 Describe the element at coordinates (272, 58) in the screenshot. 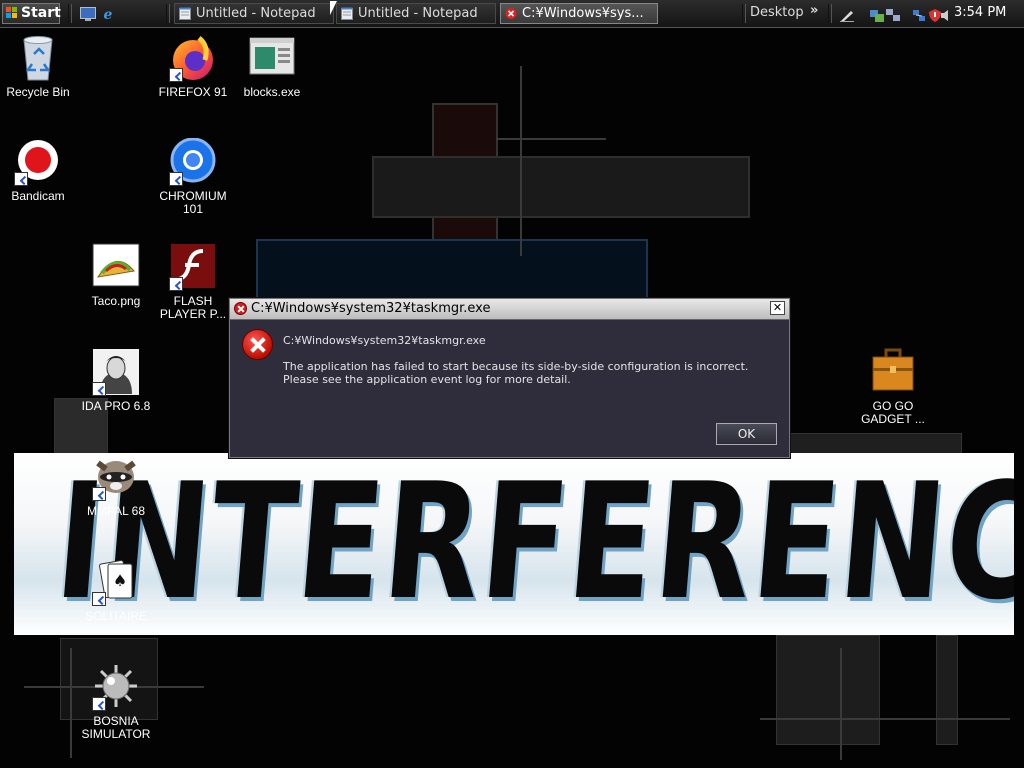

I see `blocks-exe-icon` at that location.